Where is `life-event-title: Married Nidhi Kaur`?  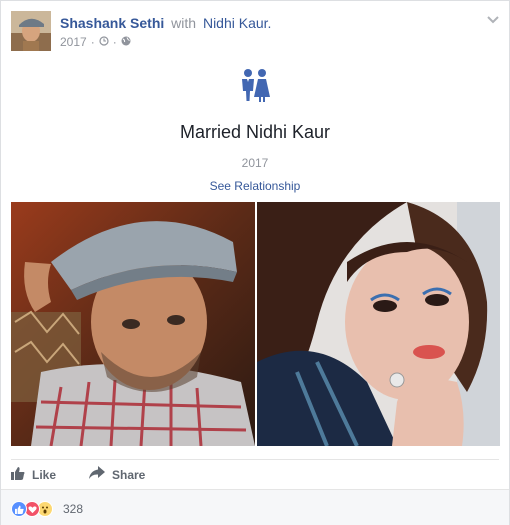
life-event-title: Married Nidhi Kaur is located at coordinates (255, 132).